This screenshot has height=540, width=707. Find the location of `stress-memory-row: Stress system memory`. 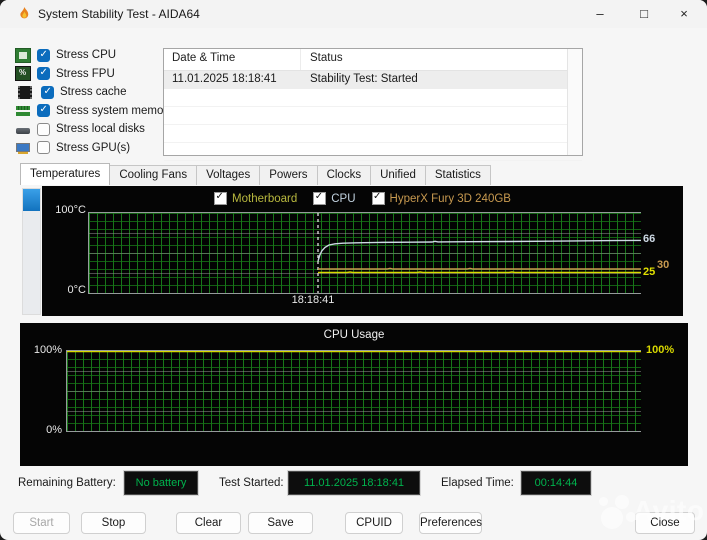

stress-memory-row: Stress system memory is located at coordinates (94, 111).